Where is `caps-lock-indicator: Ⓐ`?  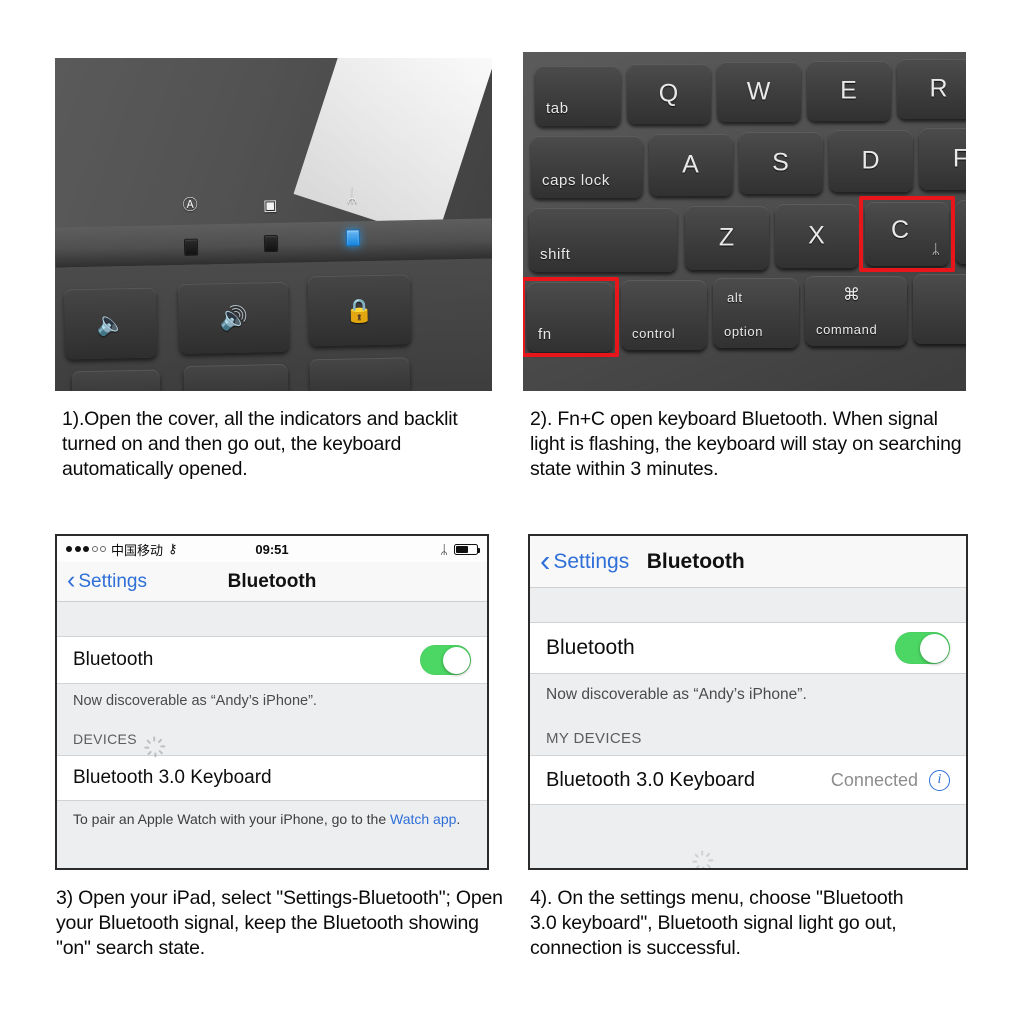 caps-lock-indicator: Ⓐ is located at coordinates (190, 205).